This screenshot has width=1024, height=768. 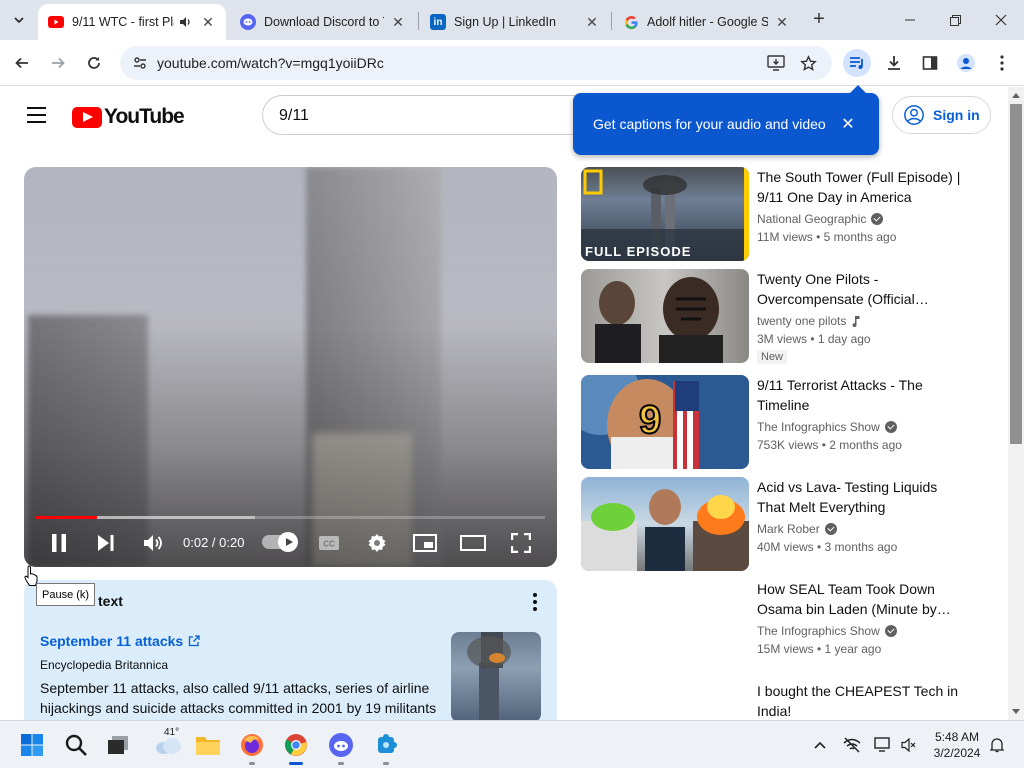 I want to click on fullscreen-icon, so click(x=521, y=543).